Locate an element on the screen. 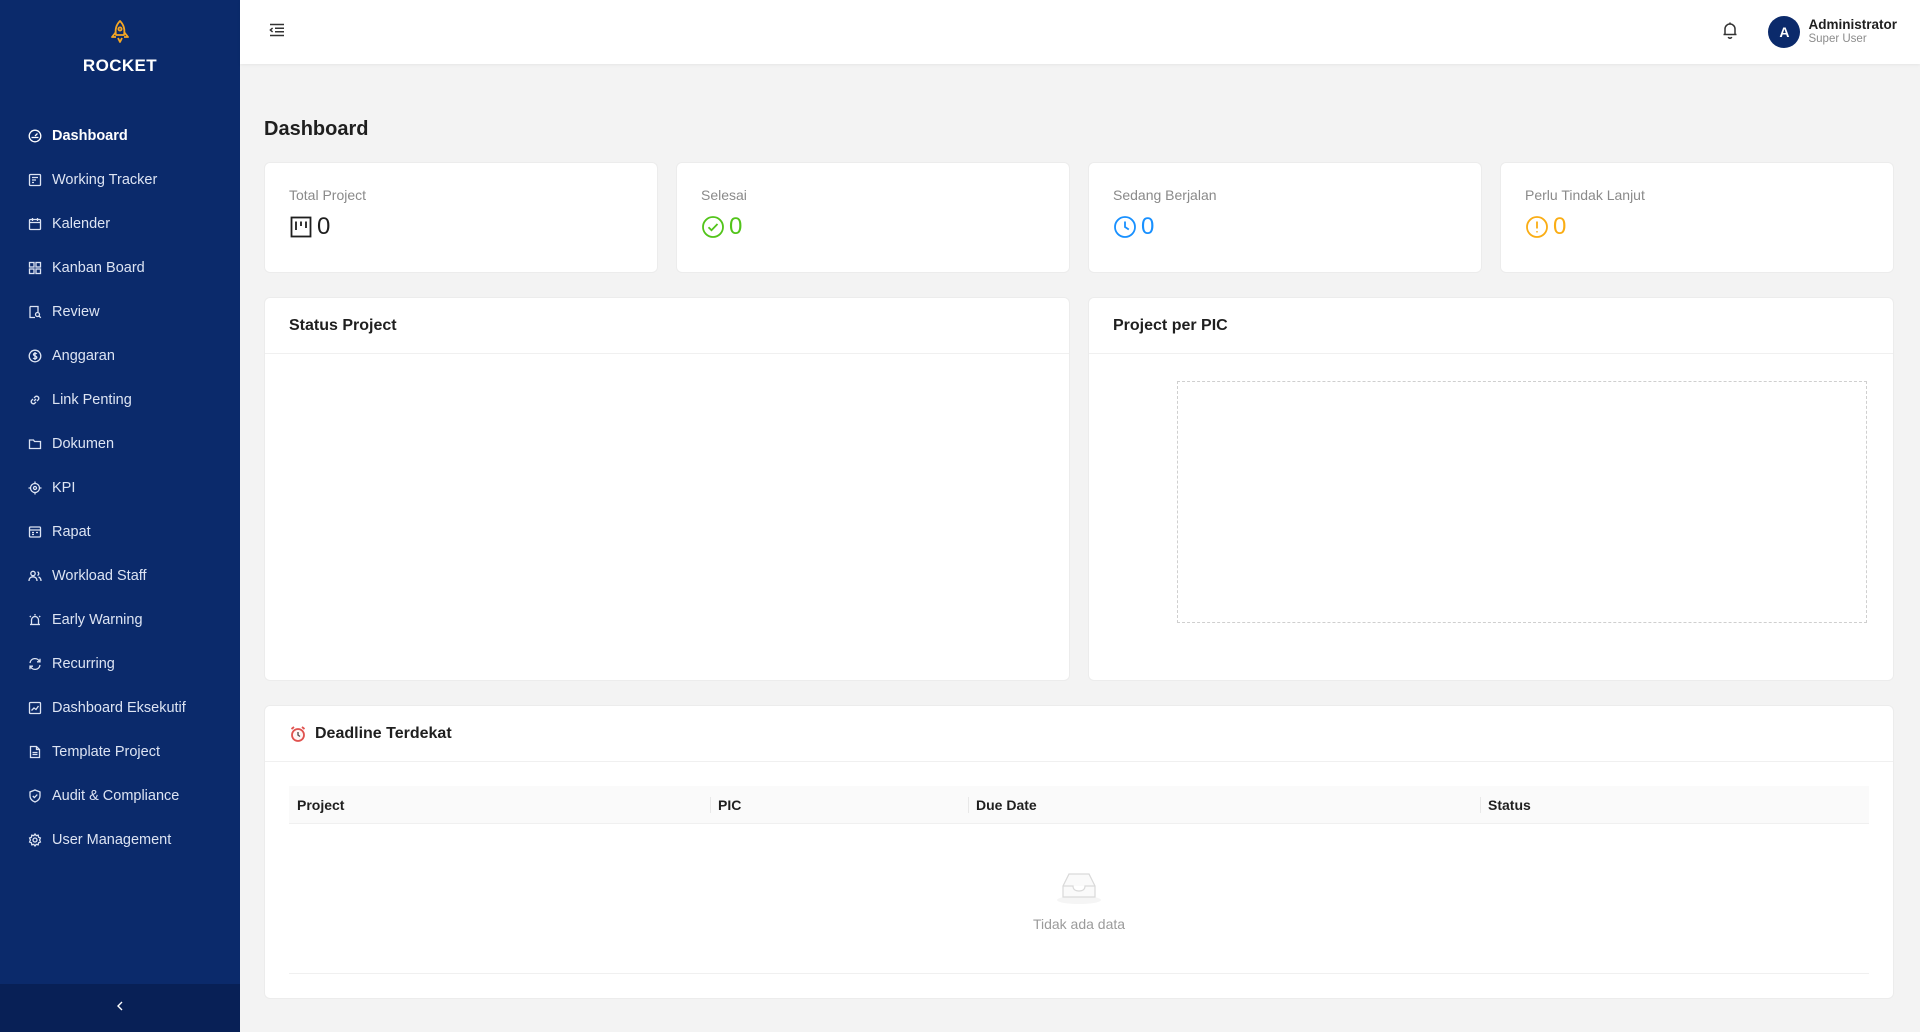 The image size is (1920, 1032). avatar: A is located at coordinates (1784, 32).